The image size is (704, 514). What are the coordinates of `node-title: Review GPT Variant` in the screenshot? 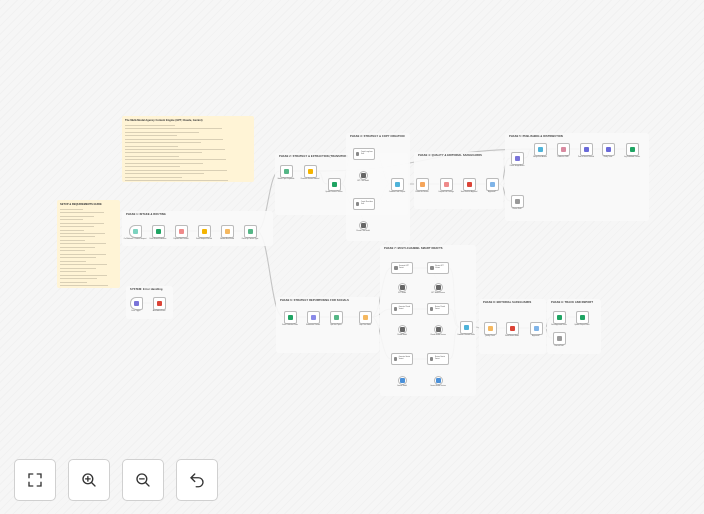 It's located at (439, 267).